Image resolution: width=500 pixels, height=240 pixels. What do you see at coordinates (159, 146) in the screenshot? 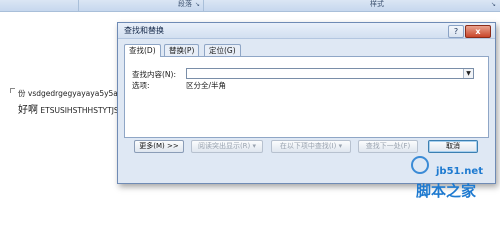
I see `more-button: 更多(M) >>` at bounding box center [159, 146].